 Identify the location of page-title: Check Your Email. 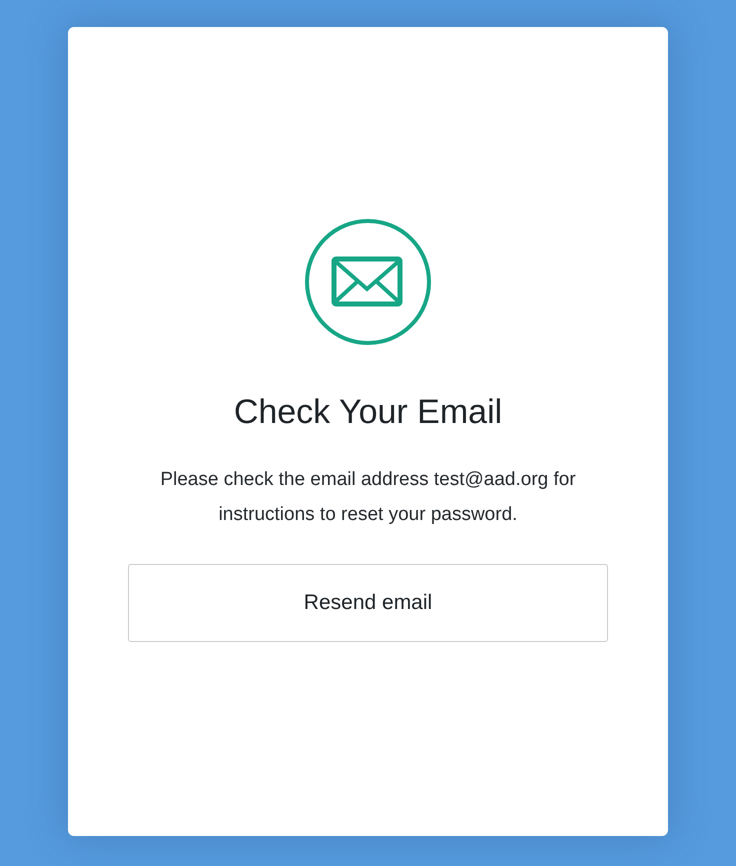
(368, 412).